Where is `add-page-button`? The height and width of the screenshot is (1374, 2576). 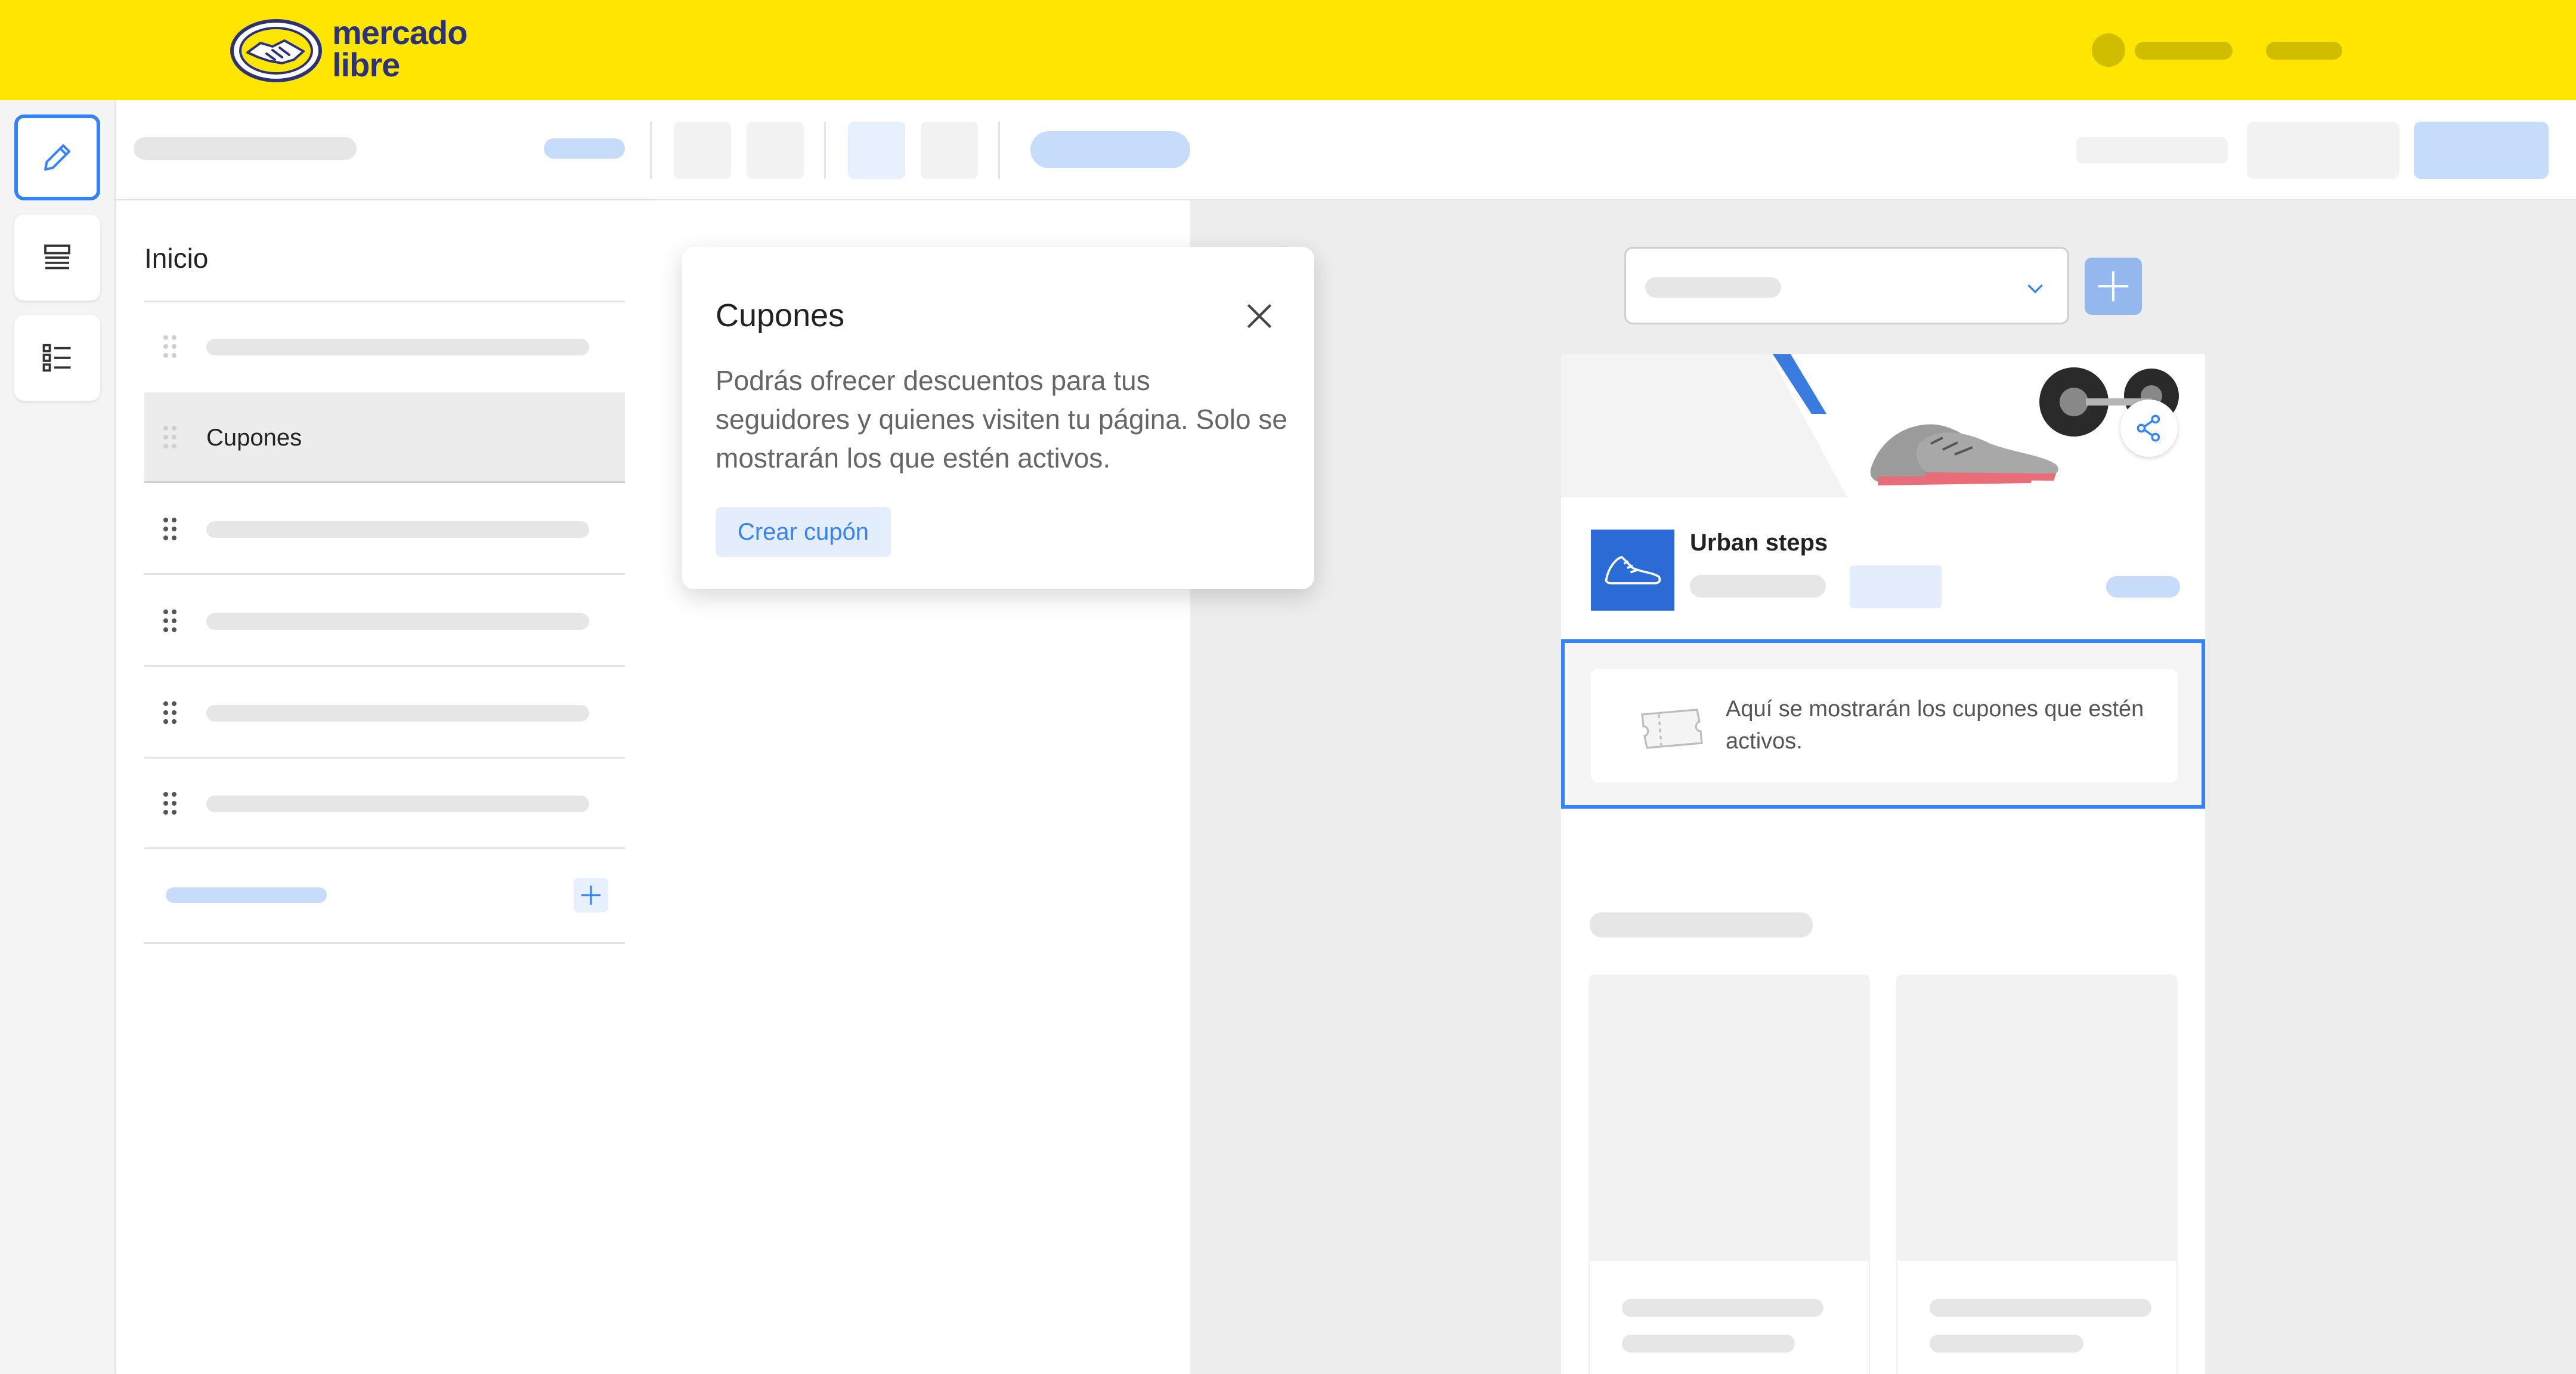 add-page-button is located at coordinates (2113, 286).